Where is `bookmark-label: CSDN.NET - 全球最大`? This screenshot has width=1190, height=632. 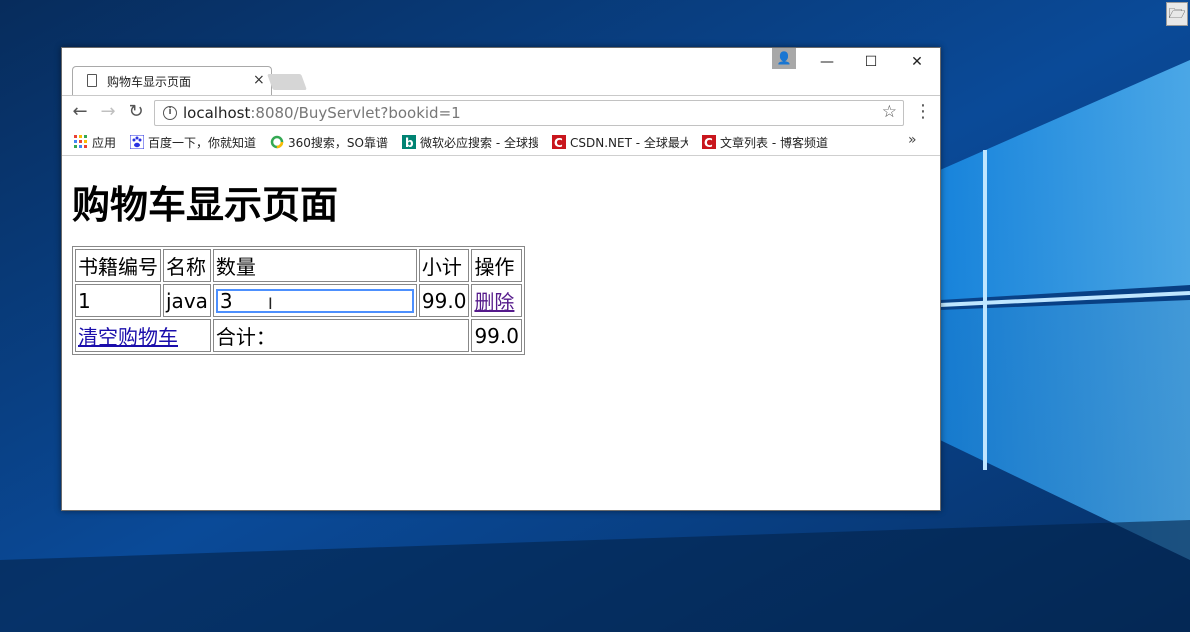
bookmark-label: CSDN.NET - 全球最大 is located at coordinates (629, 143).